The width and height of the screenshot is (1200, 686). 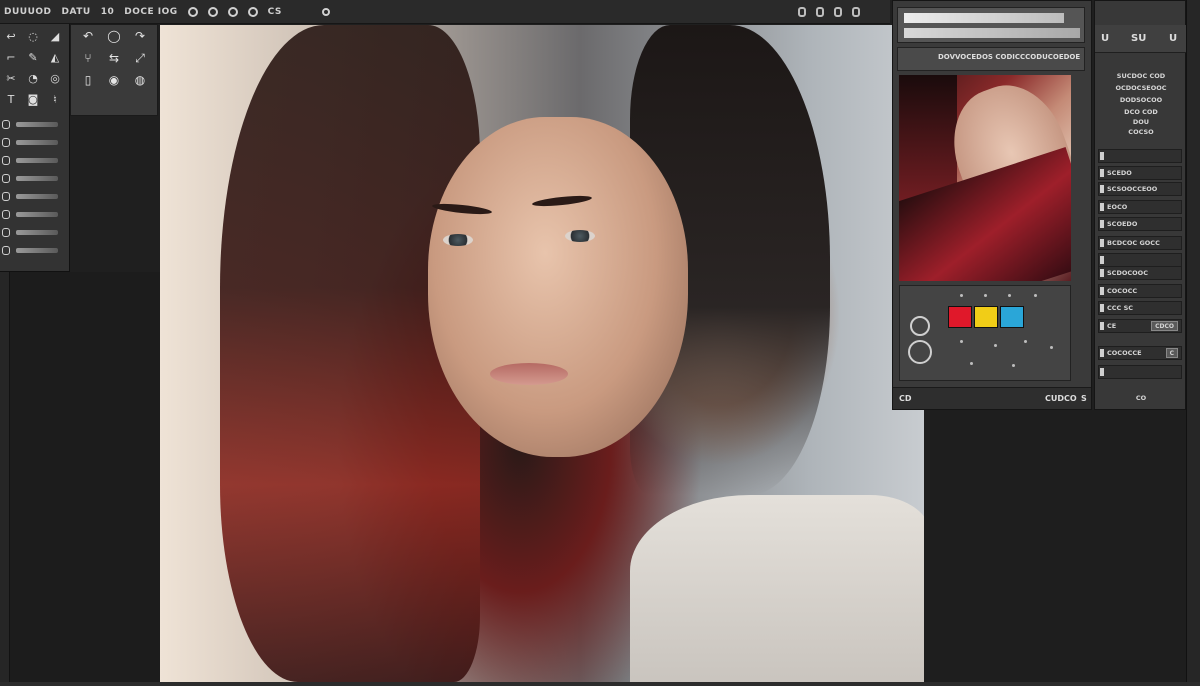 What do you see at coordinates (985, 178) in the screenshot?
I see `navigator-preview` at bounding box center [985, 178].